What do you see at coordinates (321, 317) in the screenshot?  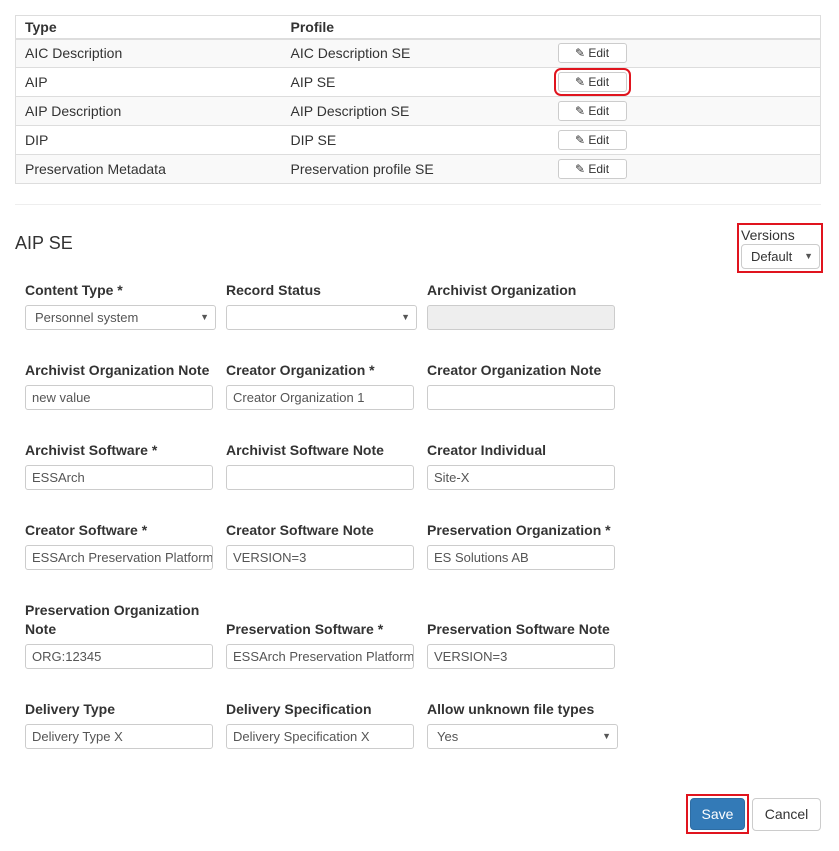 I see `select-input: ▼` at bounding box center [321, 317].